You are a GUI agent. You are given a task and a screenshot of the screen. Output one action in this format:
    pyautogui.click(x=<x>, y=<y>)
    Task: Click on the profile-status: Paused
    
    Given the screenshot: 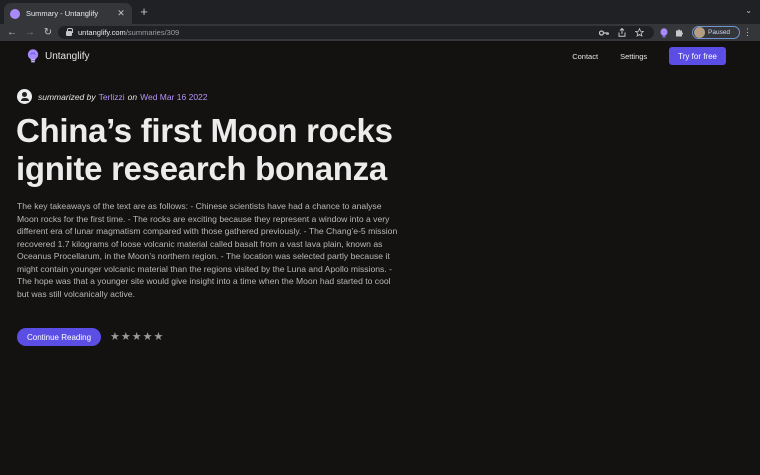 What is the action you would take?
    pyautogui.click(x=719, y=32)
    